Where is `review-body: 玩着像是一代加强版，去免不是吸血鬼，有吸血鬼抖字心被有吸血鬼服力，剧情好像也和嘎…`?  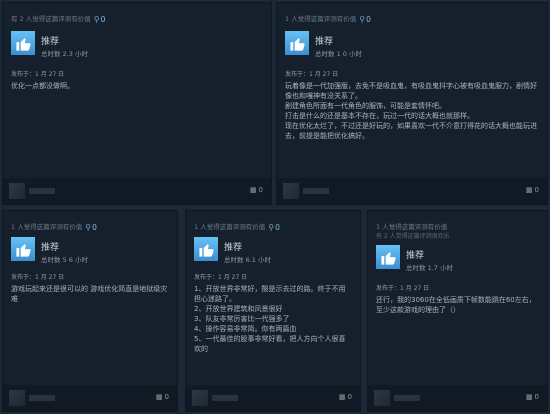
review-body: 玩着像是一代加强版，去免不是吸血鬼，有吸血鬼抖字心被有吸血鬼服力，剧情好像也和嘎… is located at coordinates (412, 111).